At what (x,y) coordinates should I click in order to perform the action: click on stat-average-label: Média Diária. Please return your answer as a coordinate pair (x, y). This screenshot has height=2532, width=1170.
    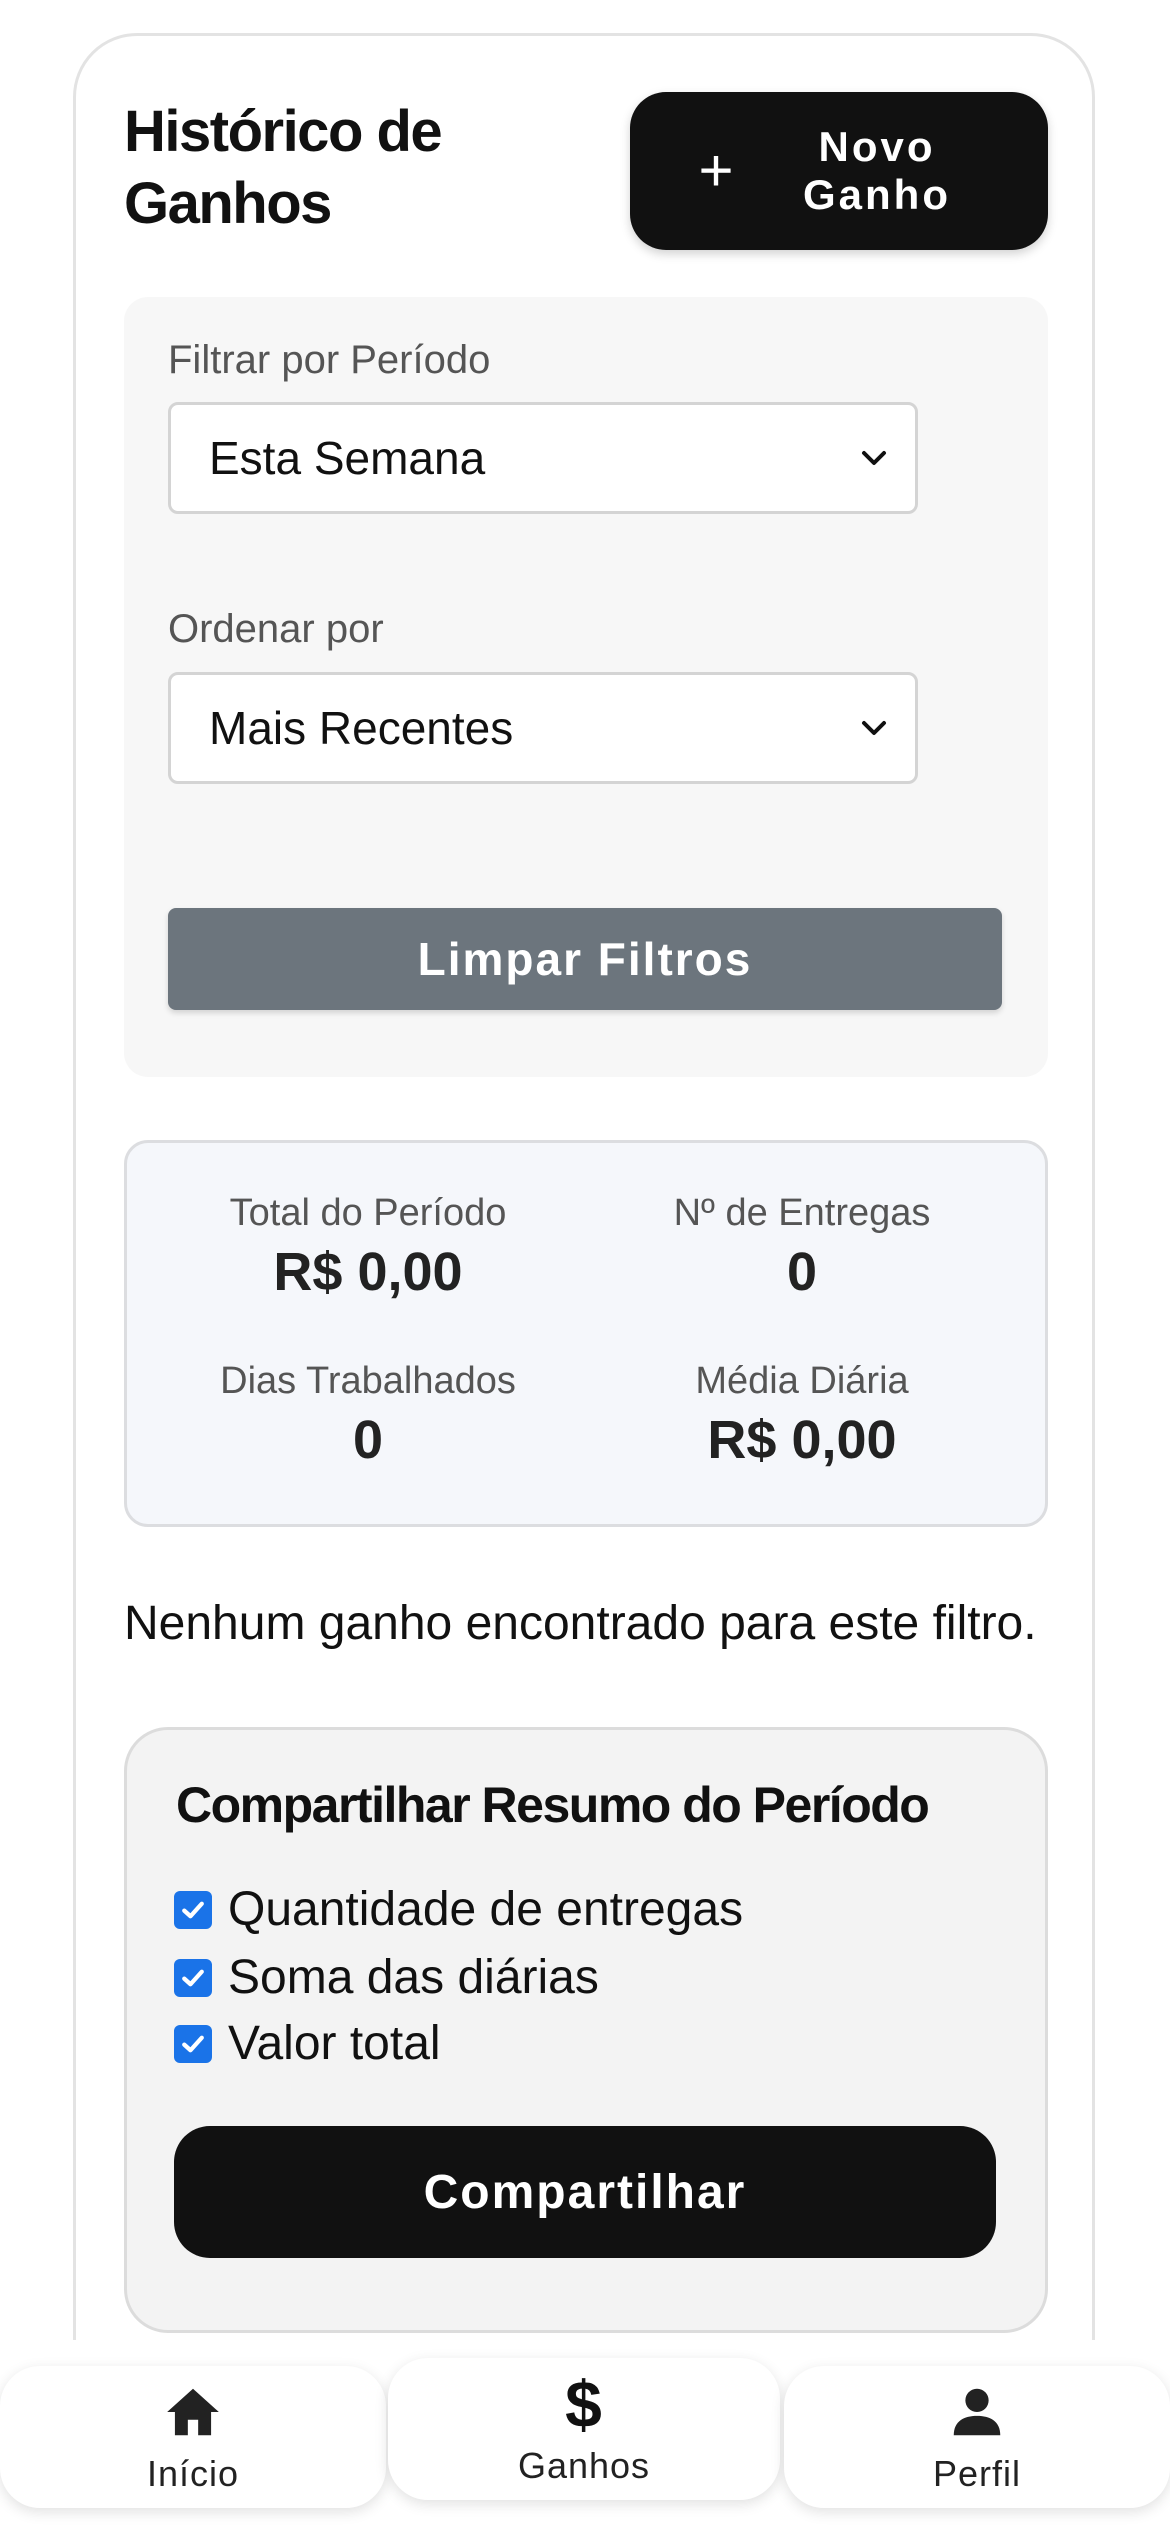
    Looking at the image, I should click on (802, 1381).